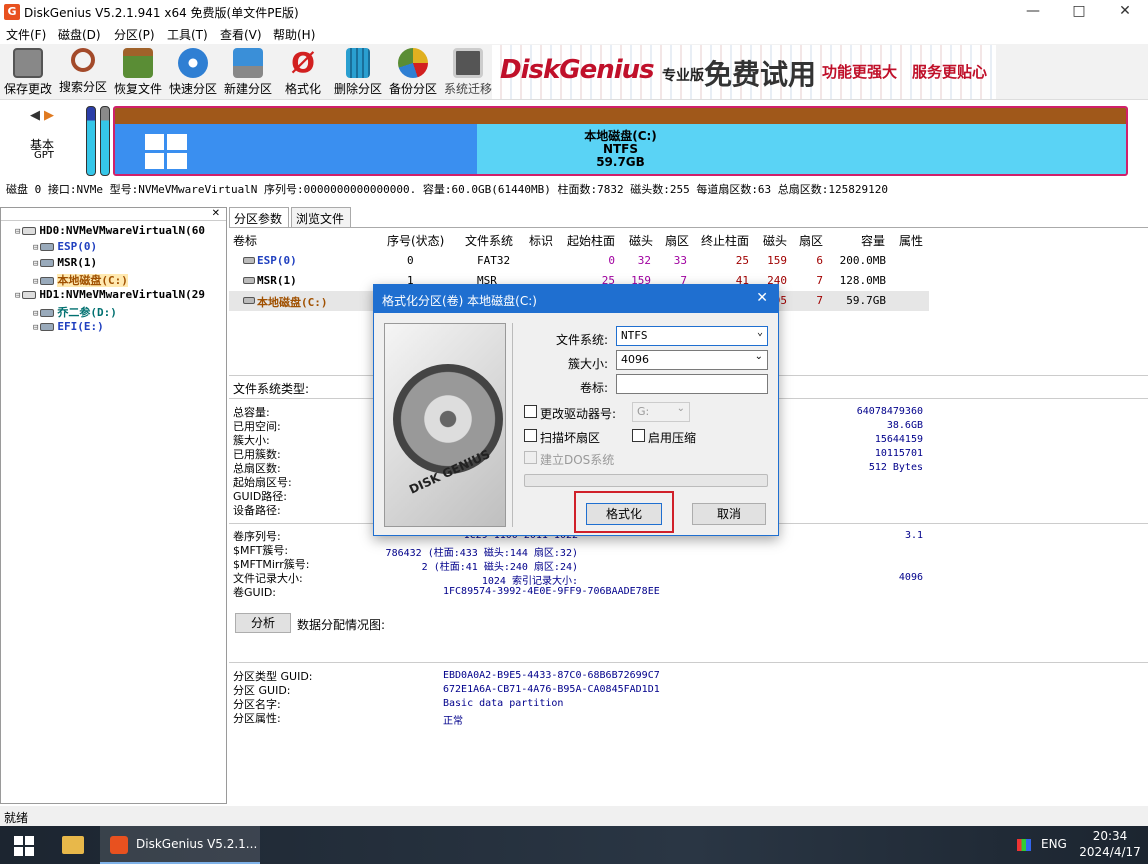 The height and width of the screenshot is (864, 1148). Describe the element at coordinates (73, 845) in the screenshot. I see `file-explorer-icon` at that location.